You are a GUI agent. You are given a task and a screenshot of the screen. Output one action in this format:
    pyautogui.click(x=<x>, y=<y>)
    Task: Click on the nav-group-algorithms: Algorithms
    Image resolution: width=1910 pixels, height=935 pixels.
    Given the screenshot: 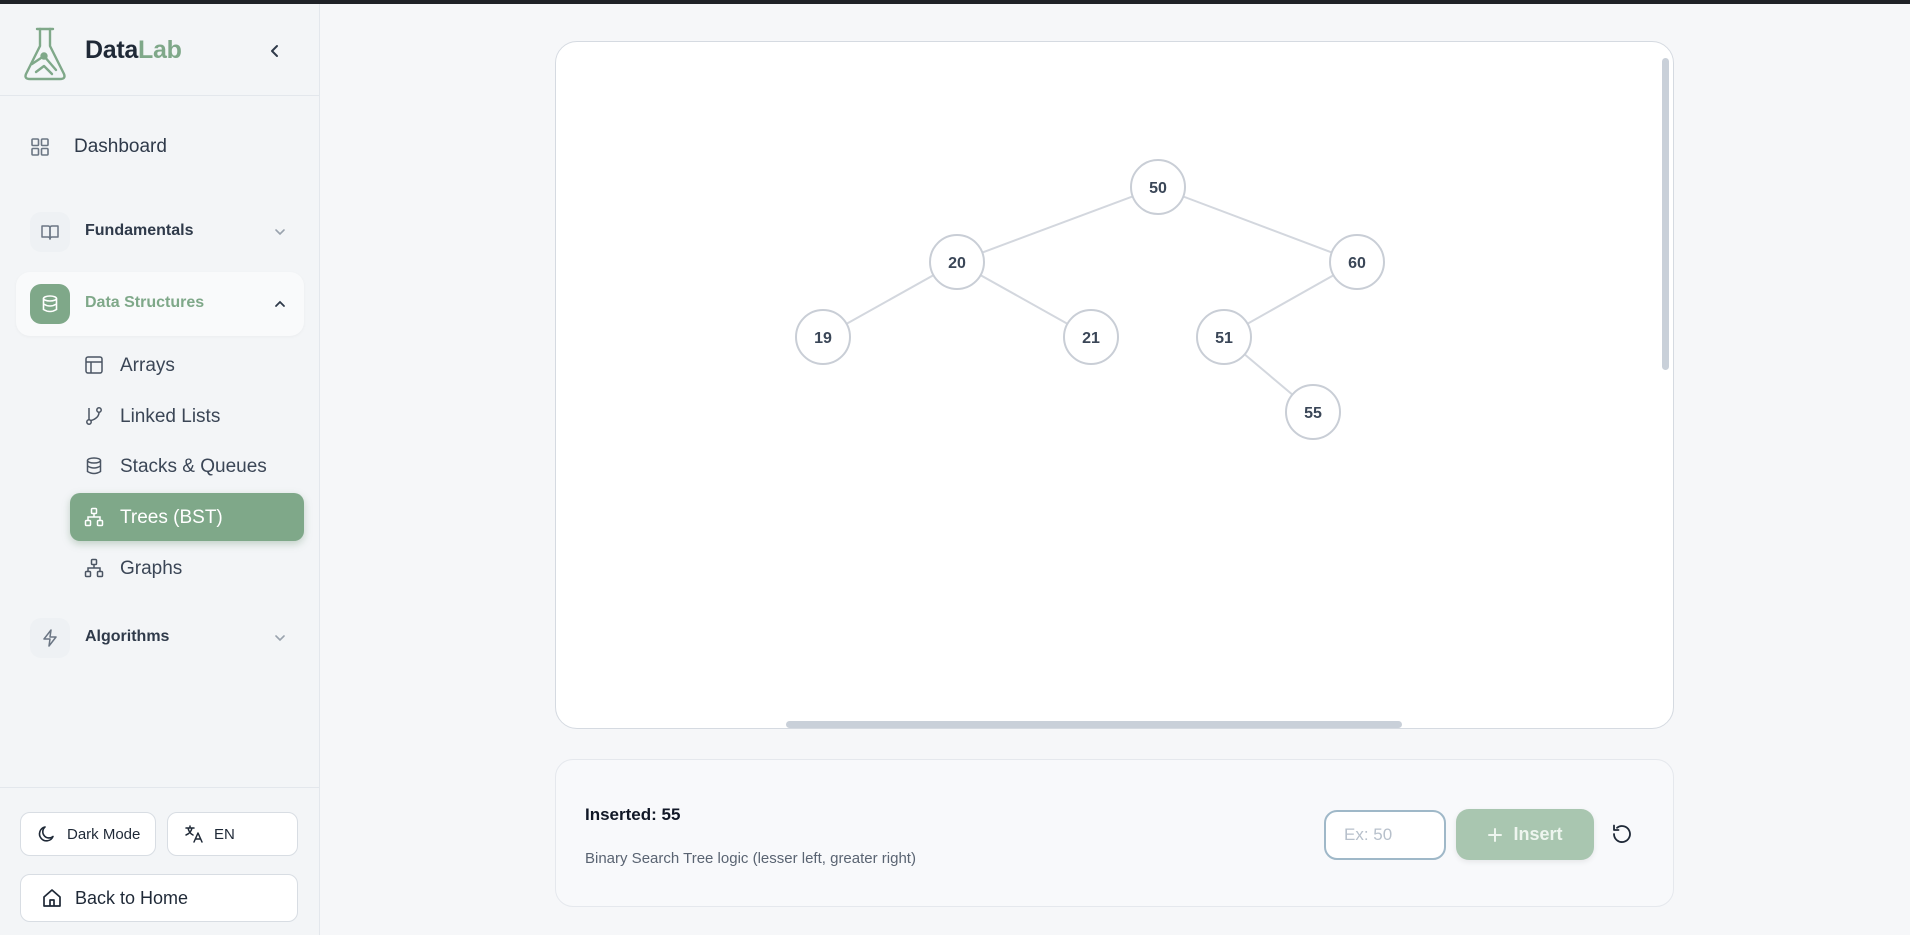 What is the action you would take?
    pyautogui.click(x=160, y=638)
    